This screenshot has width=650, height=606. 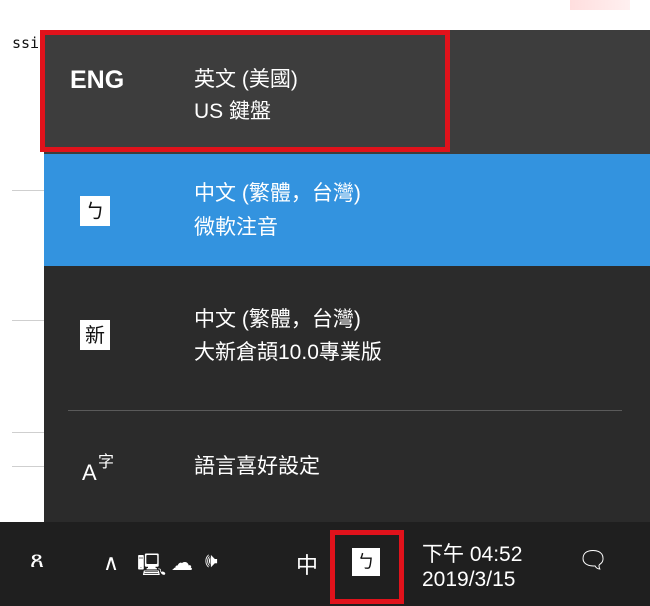 I want to click on language-preferences-label: 語言喜好設定, so click(x=257, y=466).